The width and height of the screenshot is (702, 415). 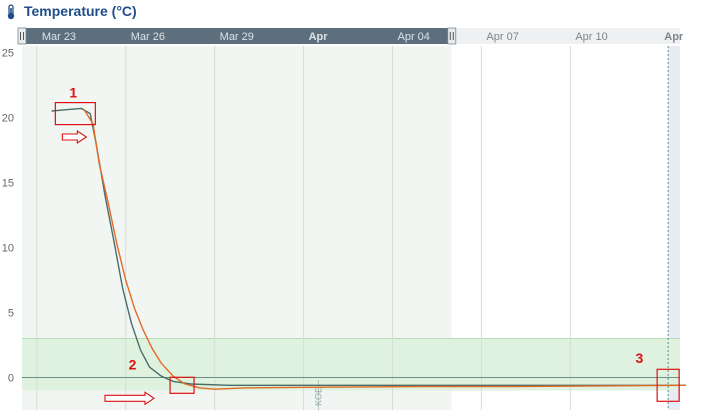 What do you see at coordinates (502, 37) in the screenshot?
I see `x-tick-label: Apr 07` at bounding box center [502, 37].